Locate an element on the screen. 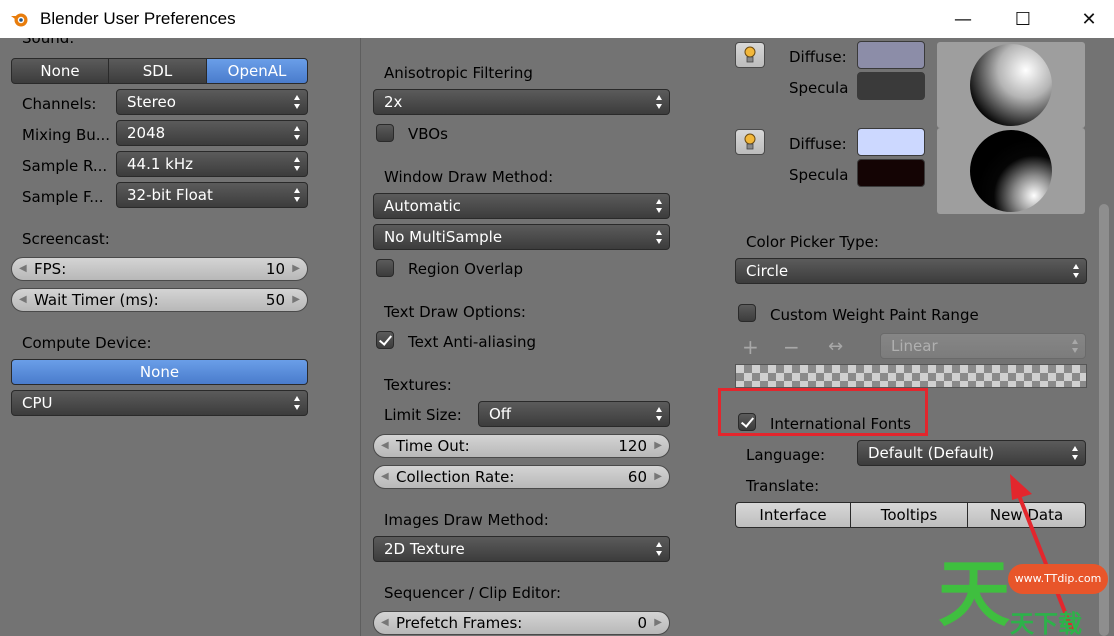 The image size is (1114, 636). color-picker-type-value: Circle is located at coordinates (767, 271).